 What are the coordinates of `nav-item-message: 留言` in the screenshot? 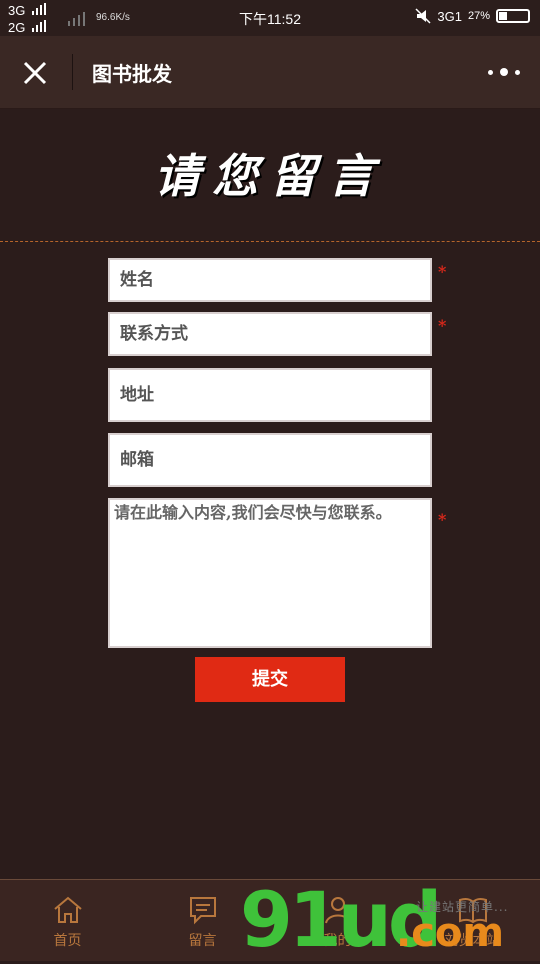 It's located at (202, 920).